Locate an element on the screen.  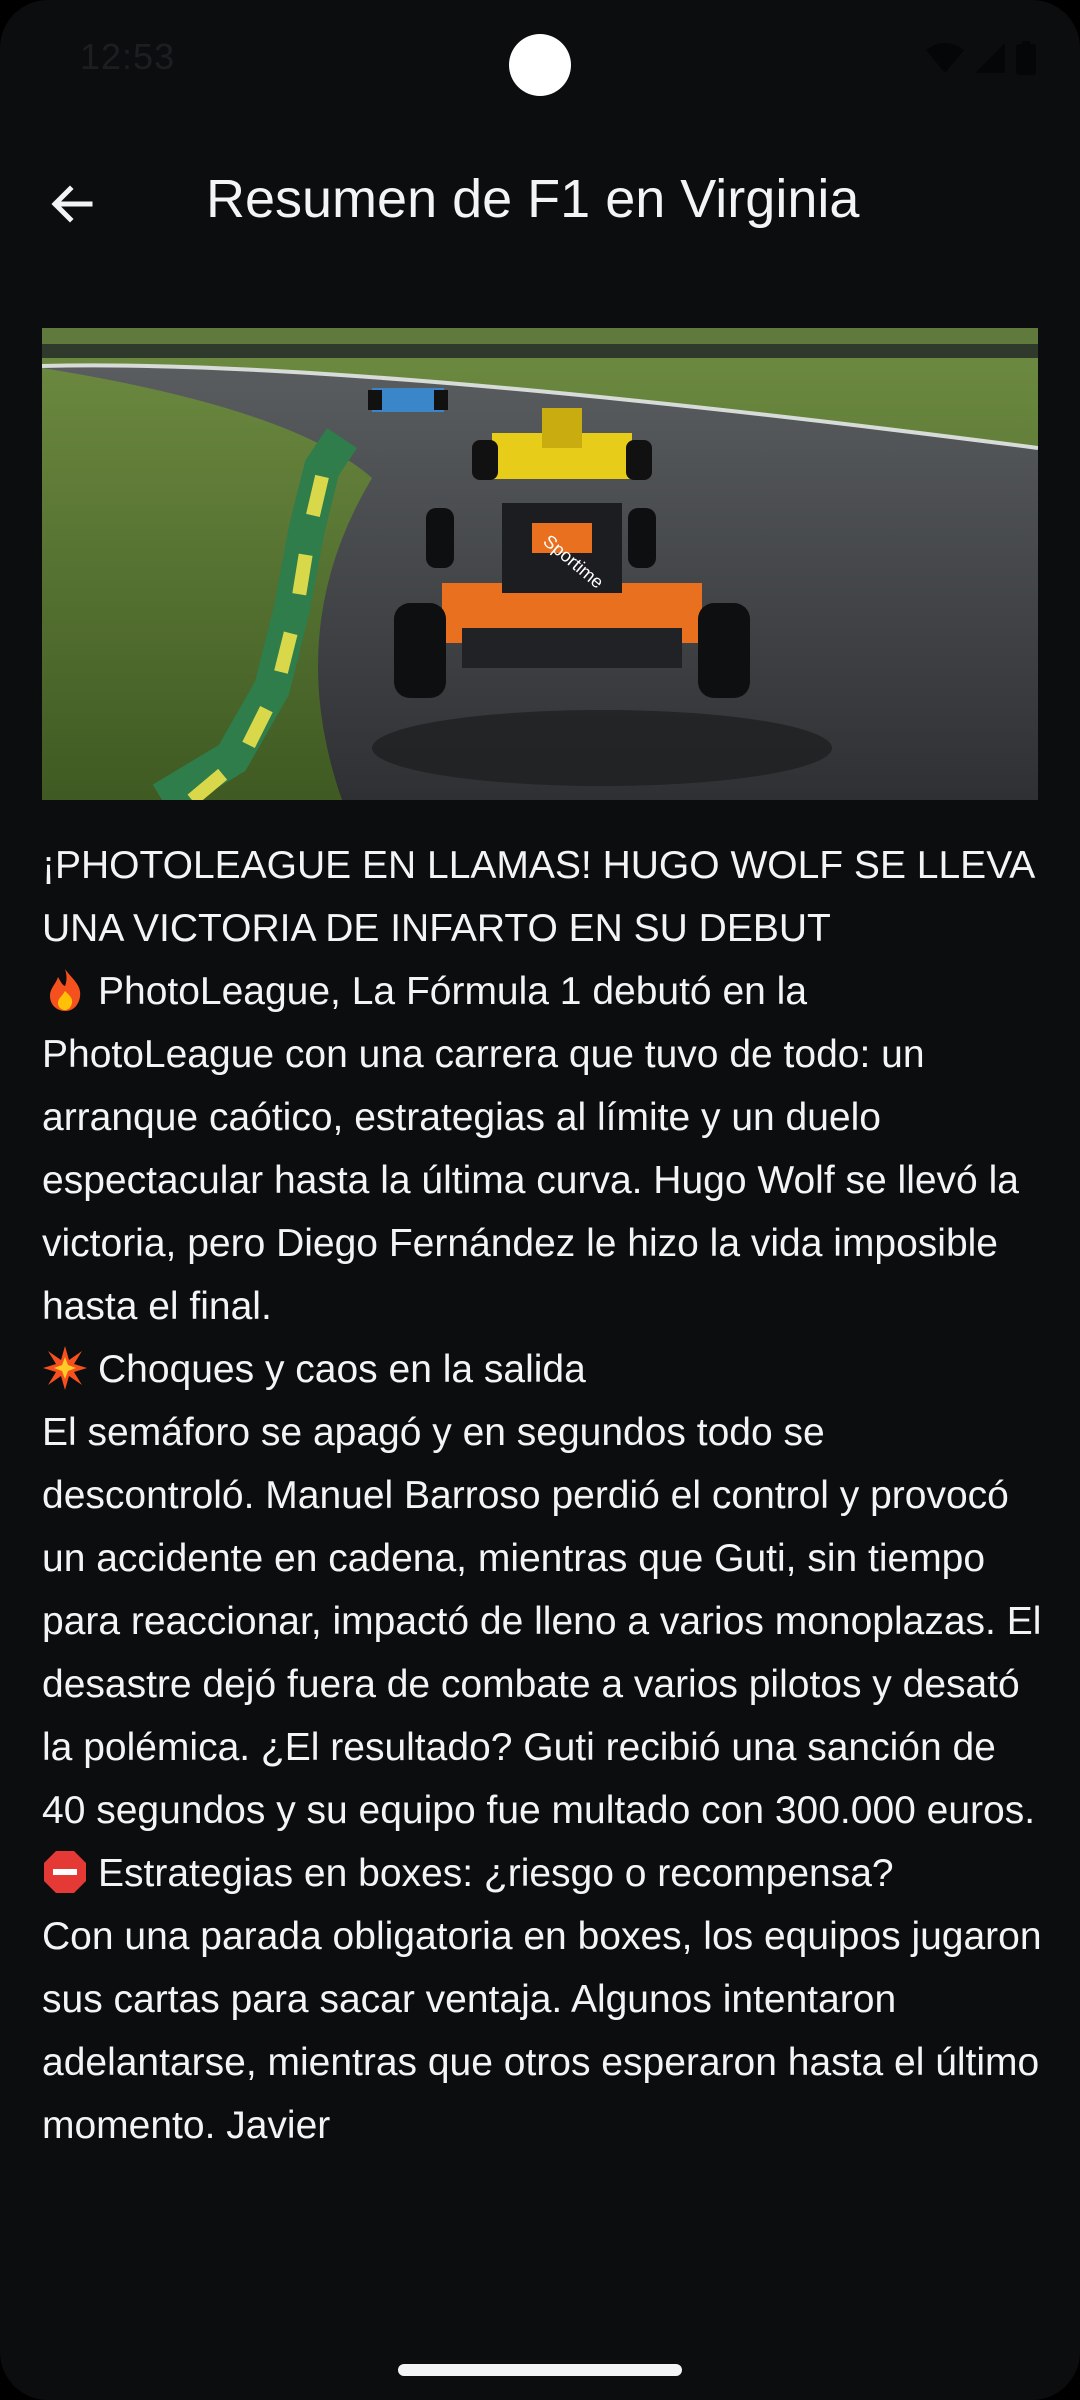
arrow-left-icon is located at coordinates (72, 204).